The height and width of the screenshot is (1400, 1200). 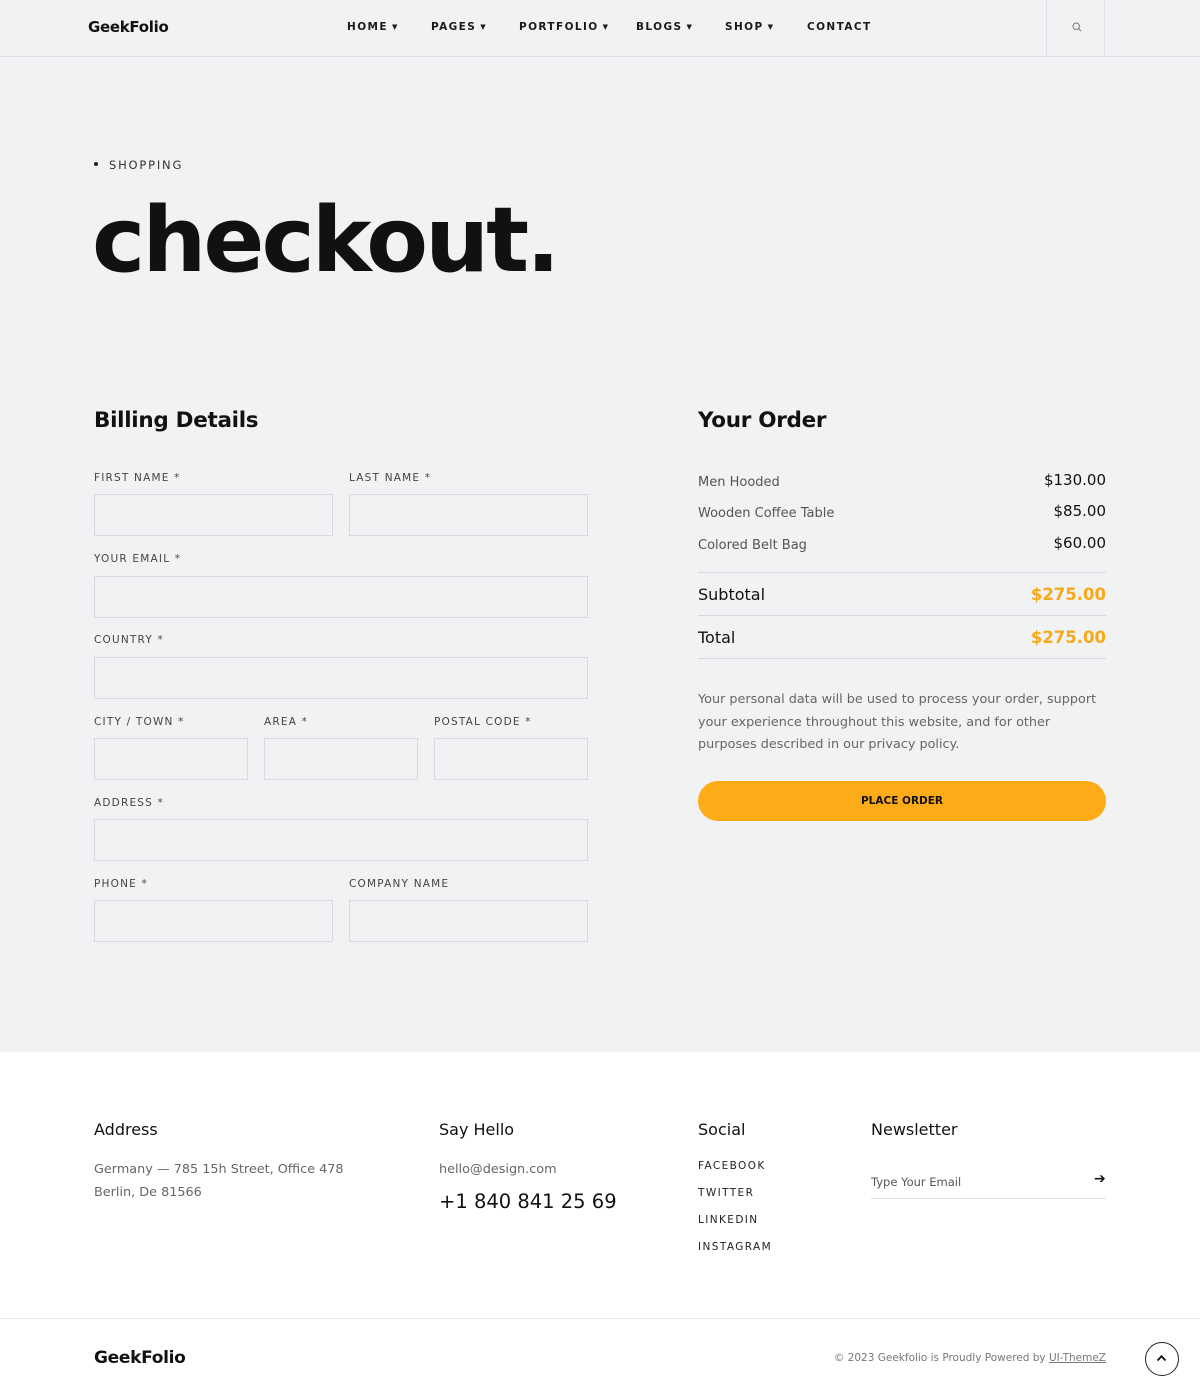 What do you see at coordinates (129, 803) in the screenshot?
I see `address-label: ADDRESS *` at bounding box center [129, 803].